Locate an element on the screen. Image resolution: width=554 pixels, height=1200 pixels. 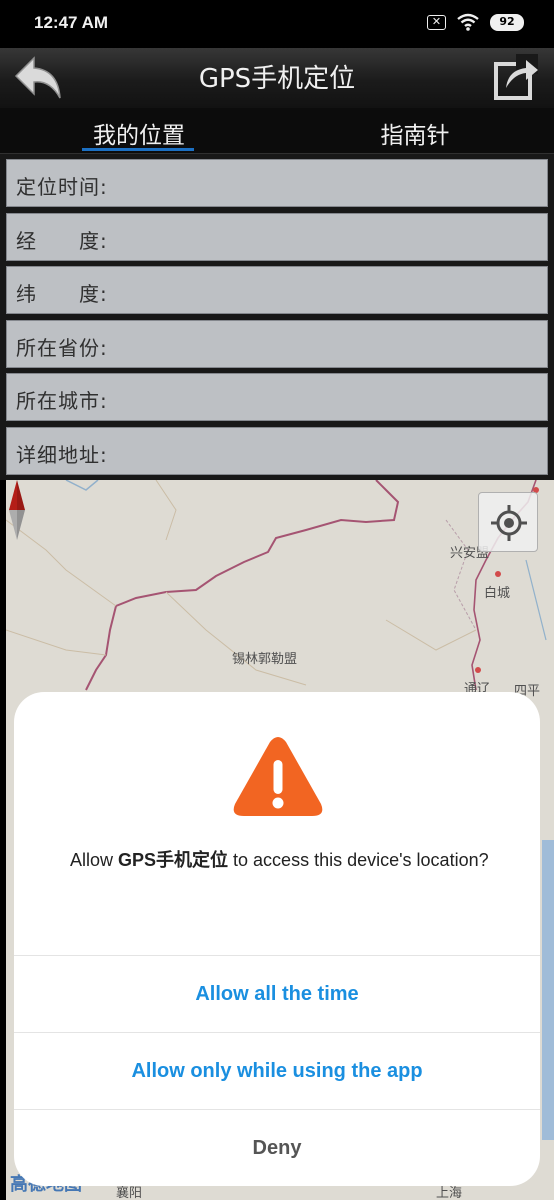
prompt-suffix: to access this device's location? is located at coordinates (358, 860).